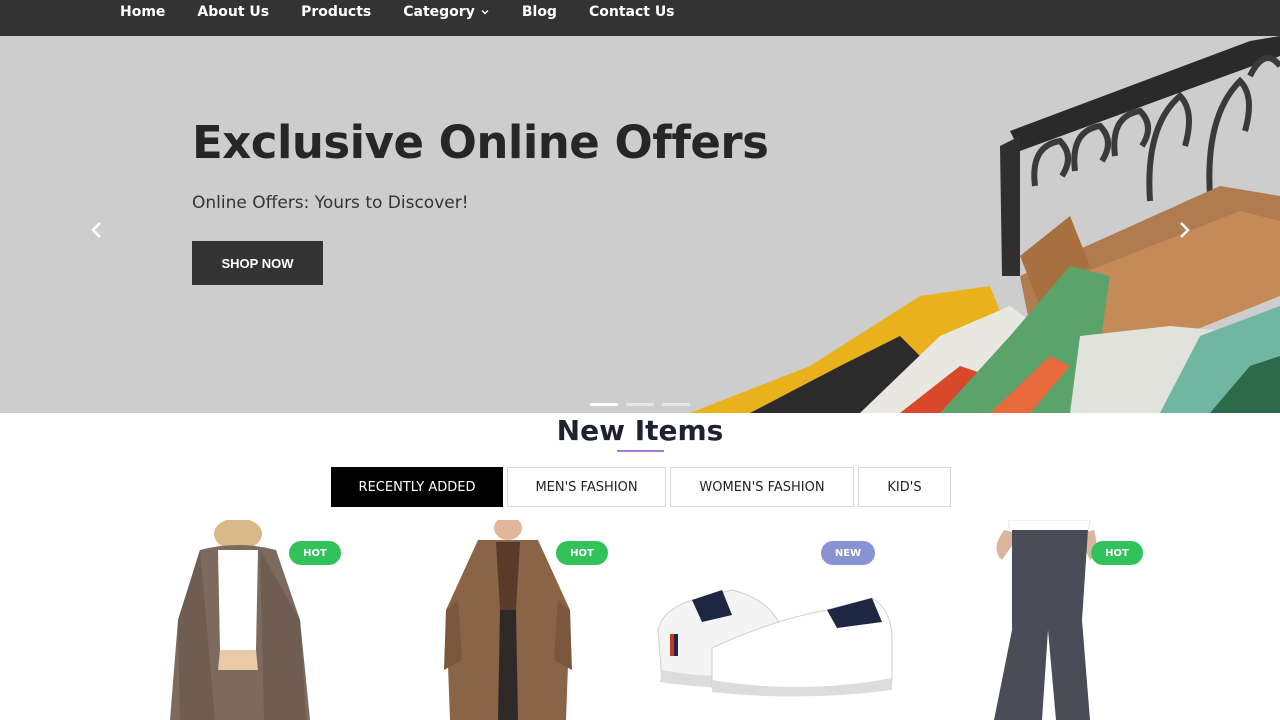  I want to click on tab-recently-added: RECENTLY ADDED, so click(417, 487).